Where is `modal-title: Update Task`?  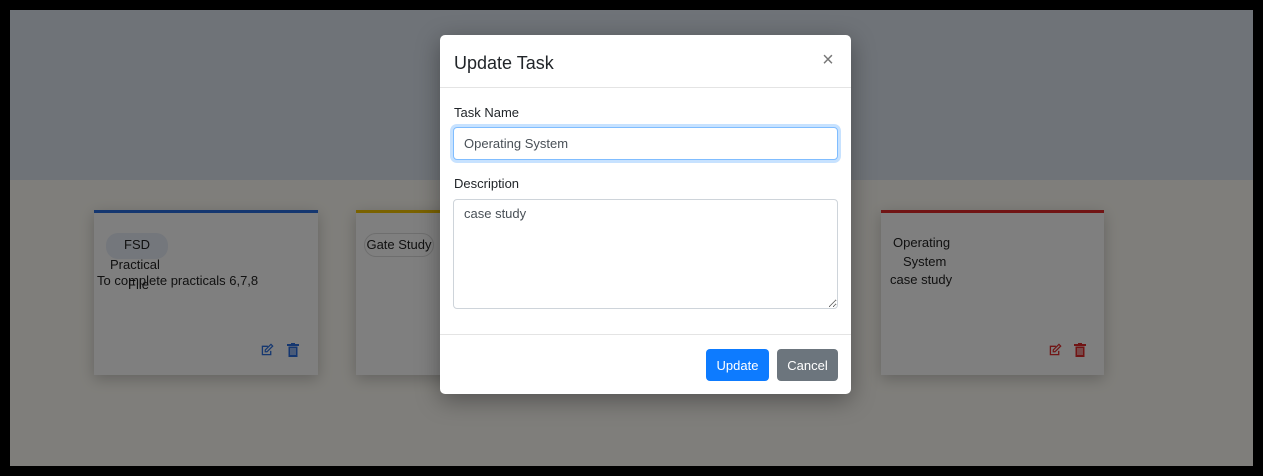
modal-title: Update Task is located at coordinates (504, 63).